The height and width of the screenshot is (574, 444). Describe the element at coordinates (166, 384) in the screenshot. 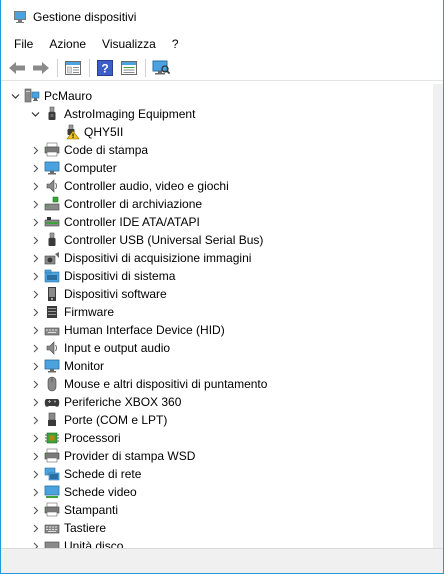

I see `category-label: Mouse e altri dispositivi di puntamento` at that location.